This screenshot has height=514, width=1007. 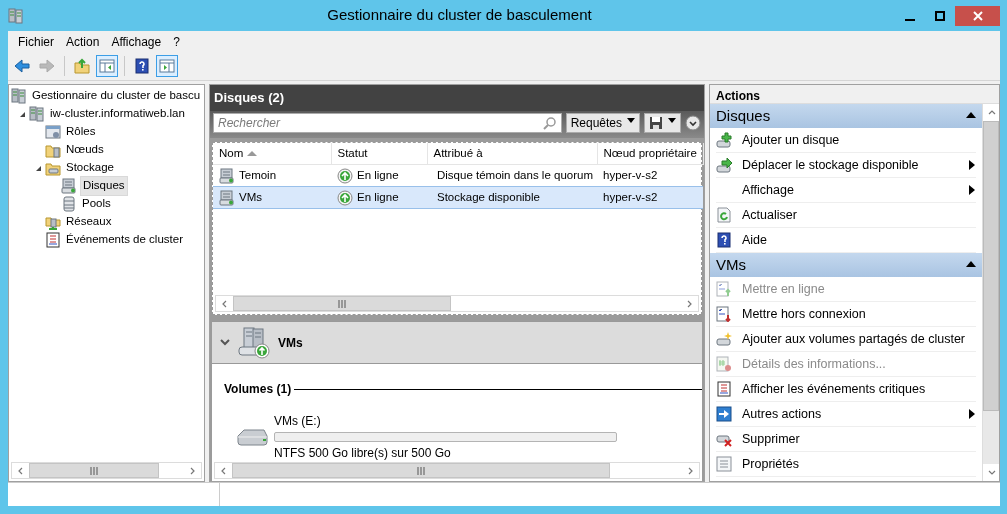 What do you see at coordinates (724, 364) in the screenshot?
I see `document-icon` at bounding box center [724, 364].